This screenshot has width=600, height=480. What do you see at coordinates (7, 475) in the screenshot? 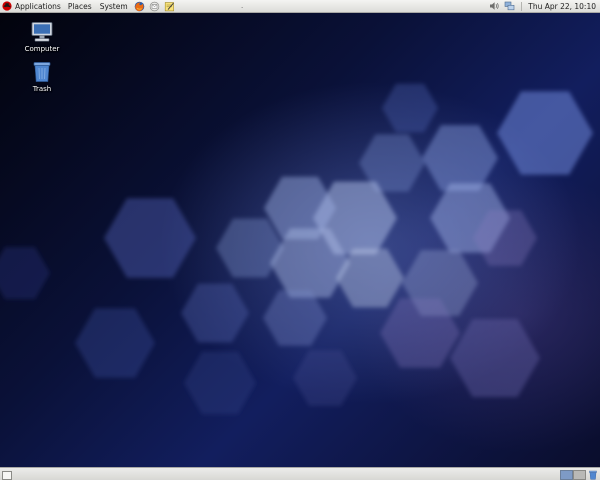
I see `show-desktop-button` at bounding box center [7, 475].